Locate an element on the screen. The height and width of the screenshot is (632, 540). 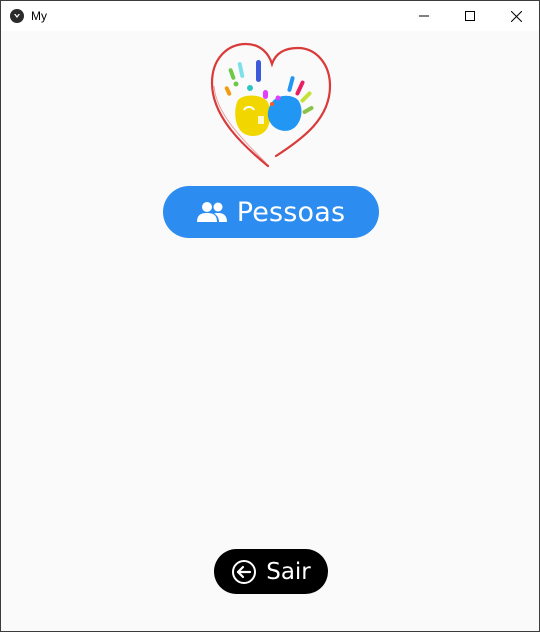
sair-button-label: Sair is located at coordinates (288, 571).